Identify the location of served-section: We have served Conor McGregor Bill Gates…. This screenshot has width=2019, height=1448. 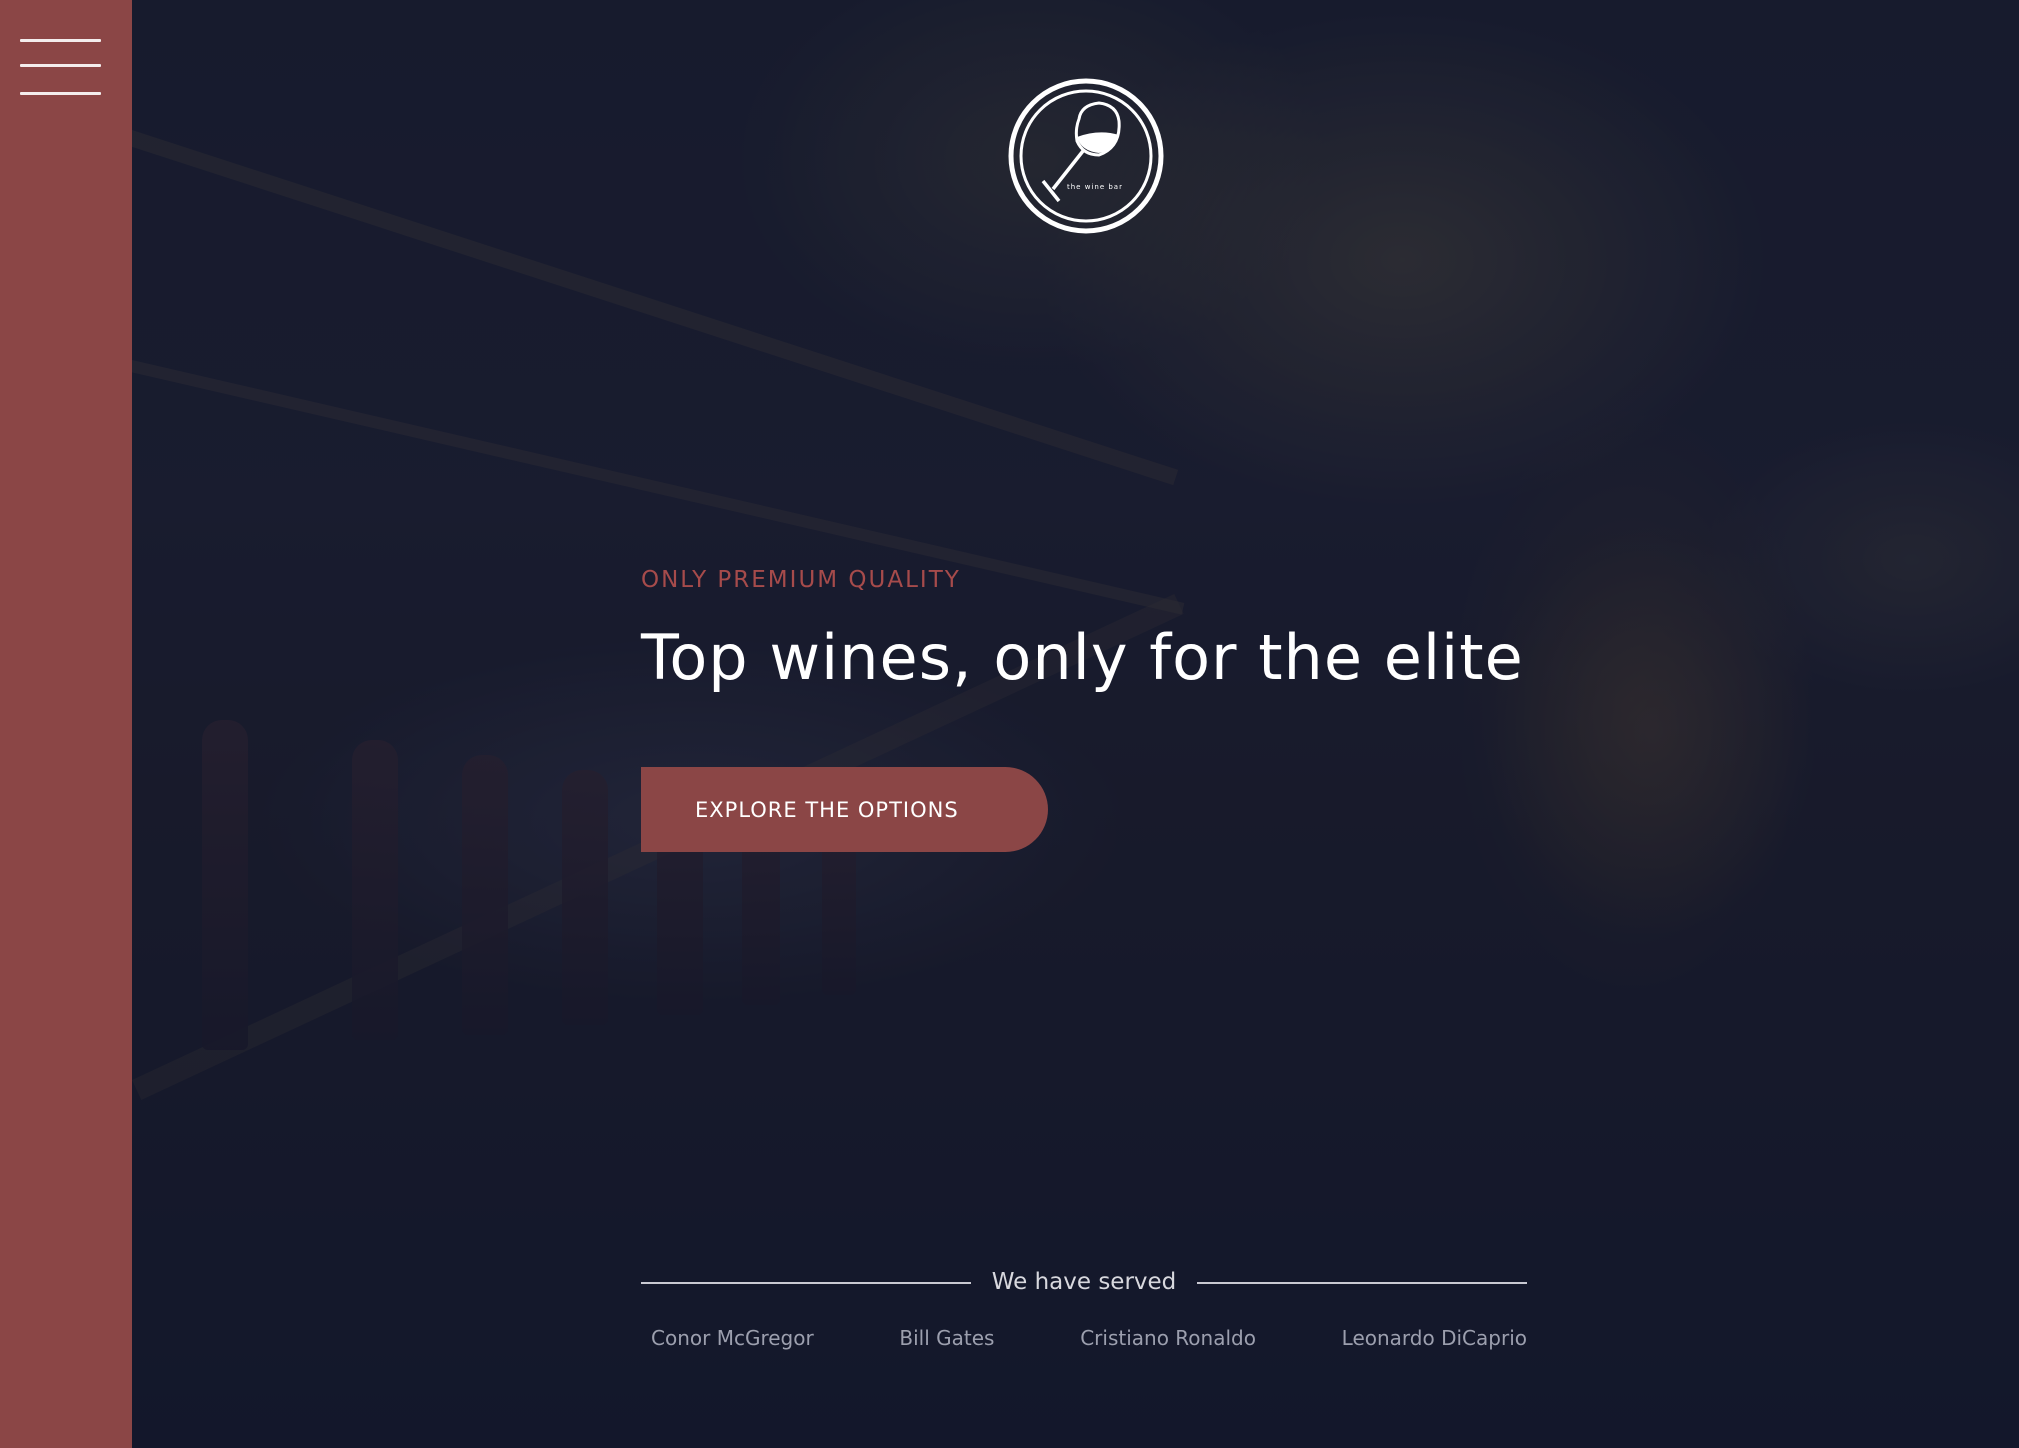
(1084, 1306).